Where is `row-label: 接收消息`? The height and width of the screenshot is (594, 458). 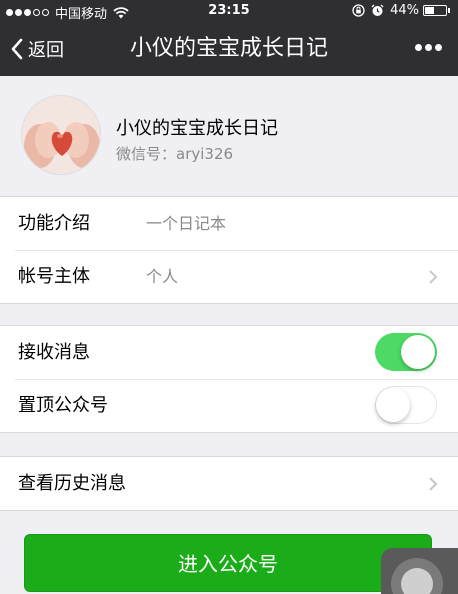 row-label: 接收消息 is located at coordinates (54, 352).